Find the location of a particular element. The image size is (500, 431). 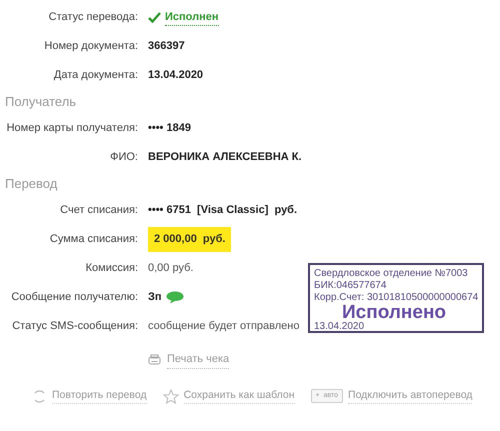

sms-bubble-icon is located at coordinates (175, 297).